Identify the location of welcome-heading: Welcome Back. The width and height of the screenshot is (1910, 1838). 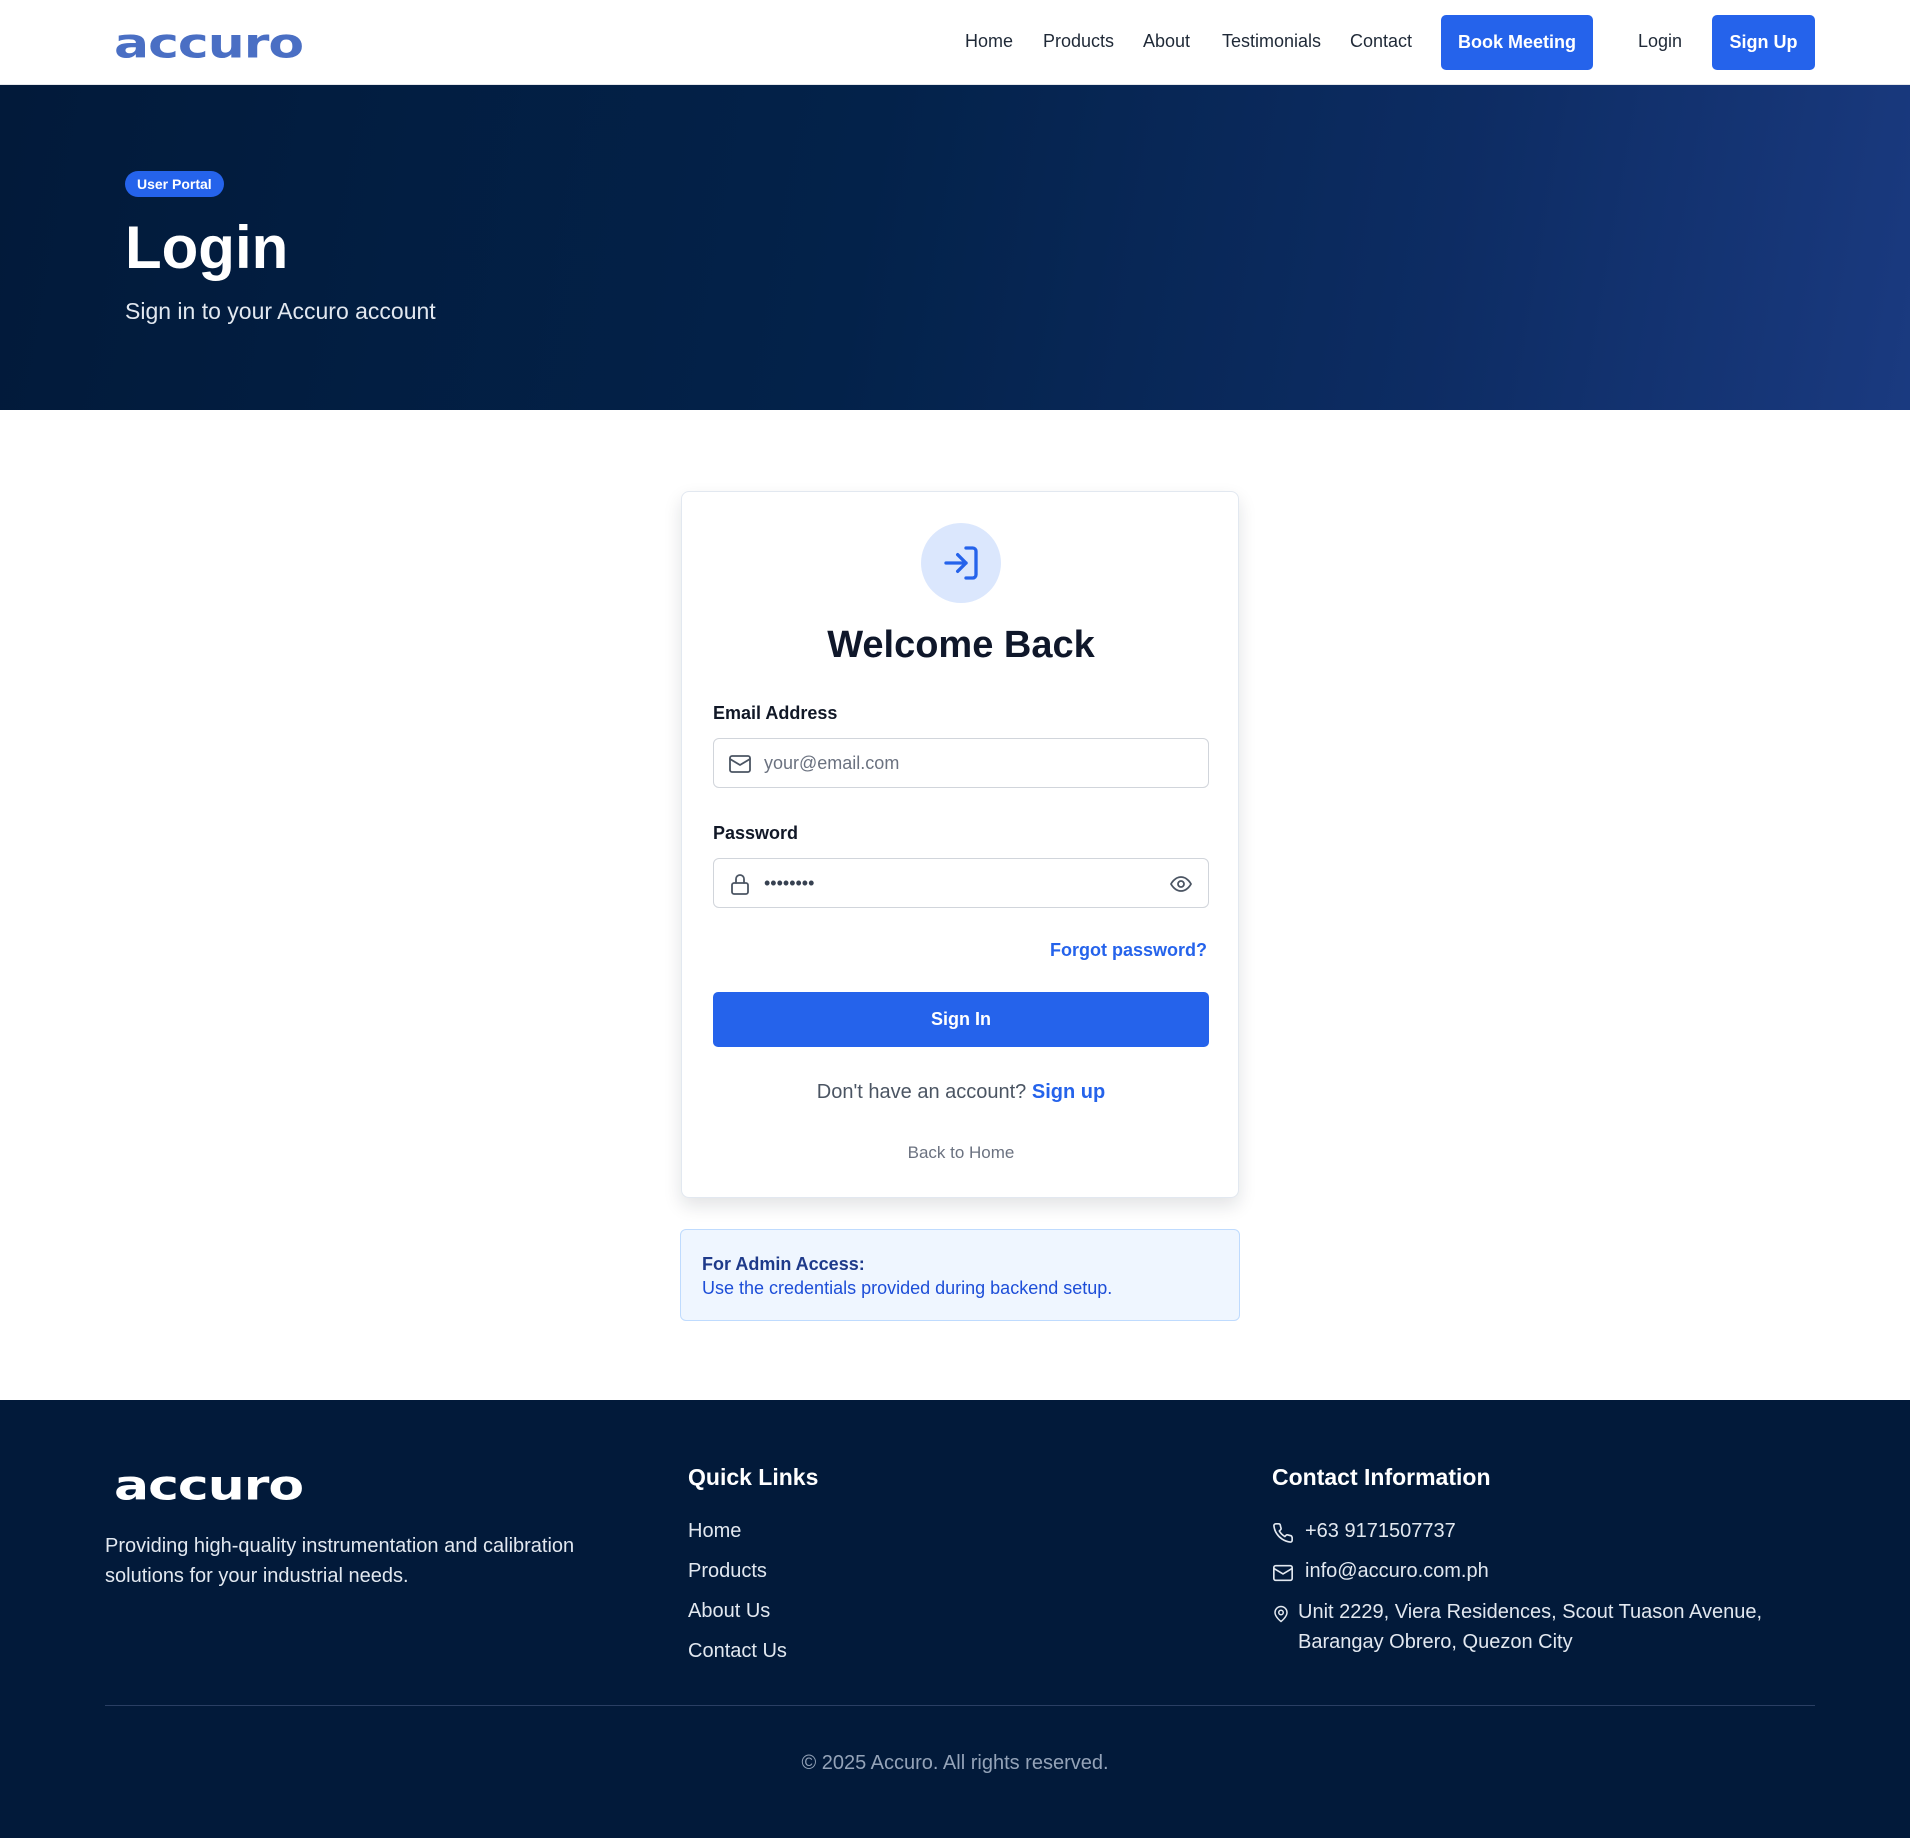
(961, 645).